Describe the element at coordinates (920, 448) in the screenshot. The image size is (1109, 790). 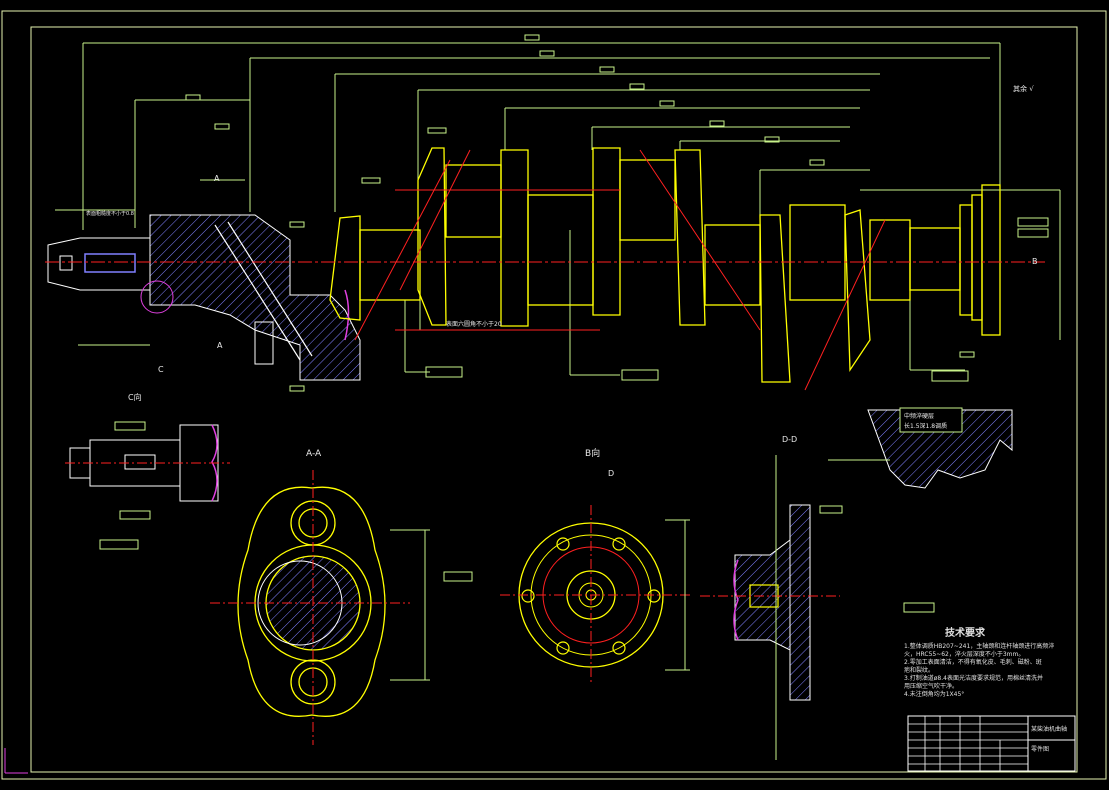
I see `detail-view: 中频淬硬层 长1.5深1.8调质` at that location.